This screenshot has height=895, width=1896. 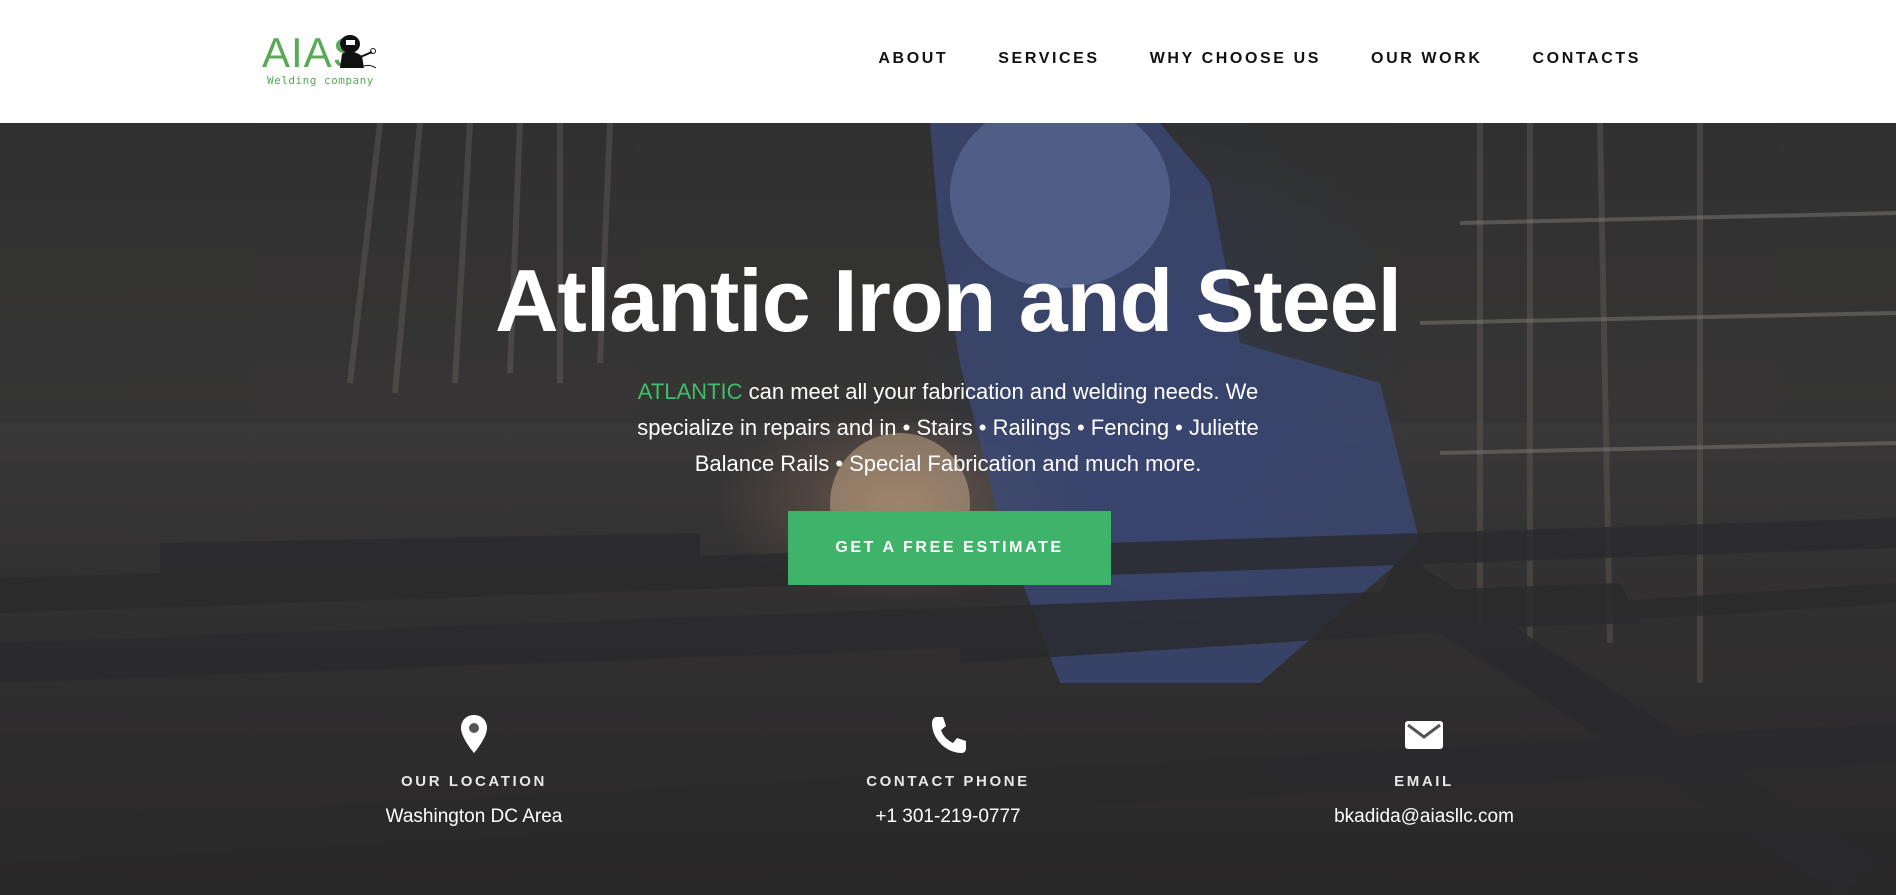 What do you see at coordinates (358, 52) in the screenshot?
I see `welder-logo-icon` at bounding box center [358, 52].